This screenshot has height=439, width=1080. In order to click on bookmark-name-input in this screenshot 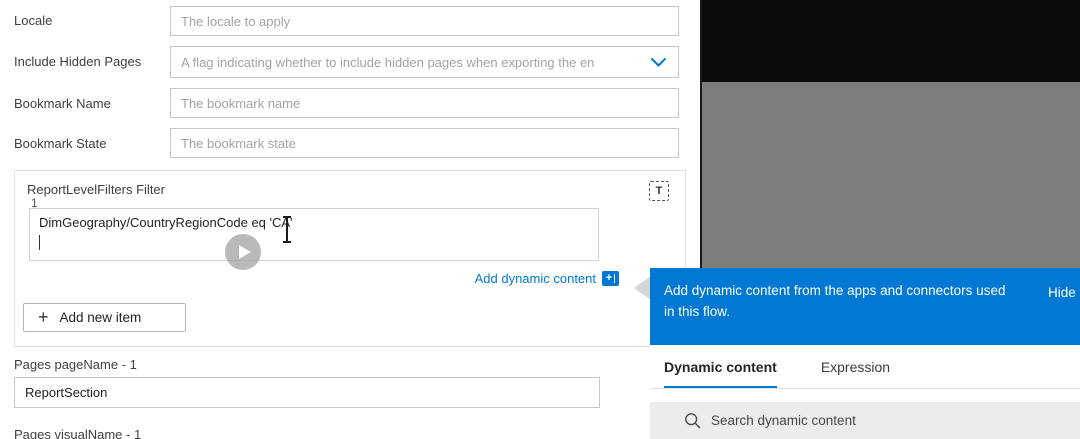, I will do `click(424, 103)`.